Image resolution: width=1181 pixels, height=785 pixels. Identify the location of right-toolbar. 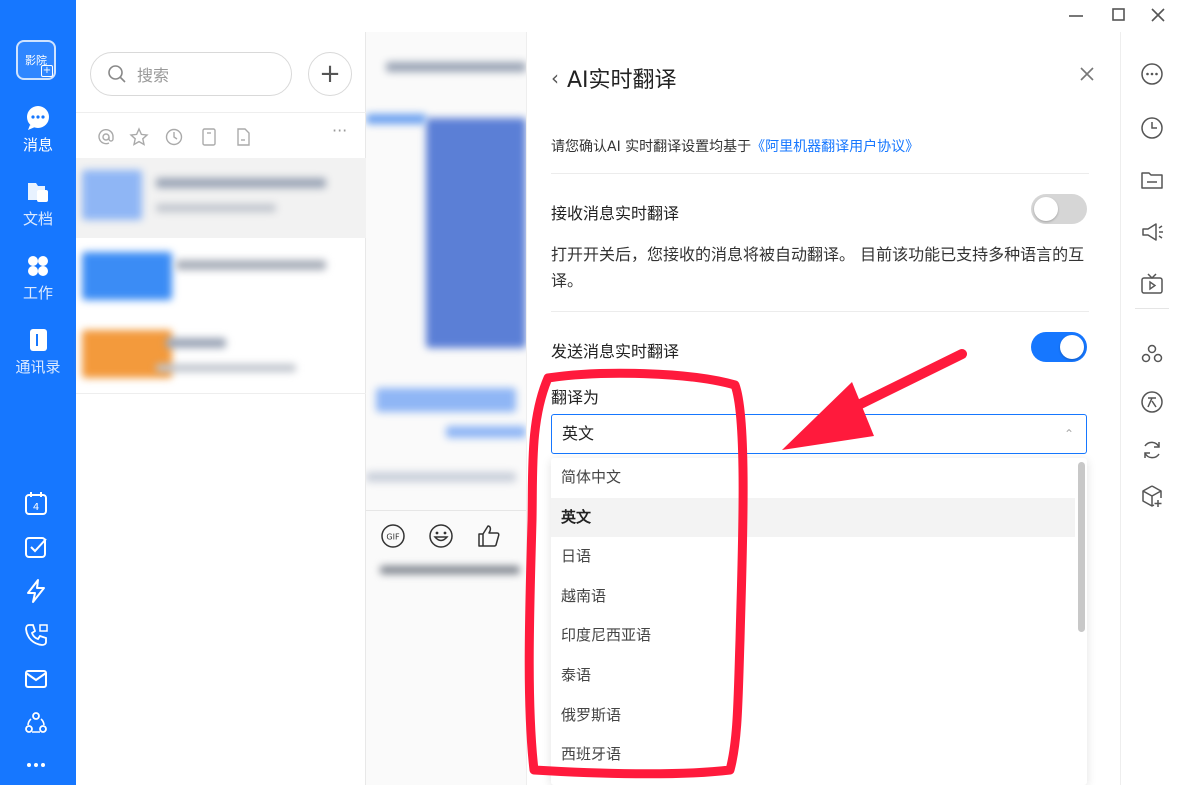
(1150, 408).